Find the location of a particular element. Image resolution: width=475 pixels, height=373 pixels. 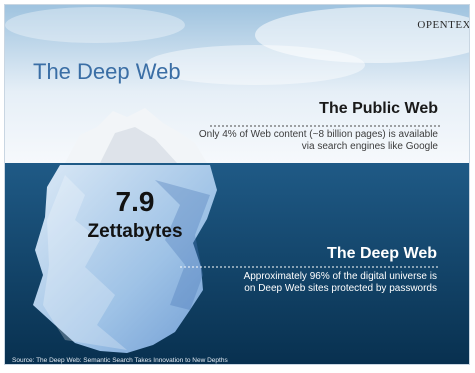

brand-logo: OPENTEX is located at coordinates (443, 25).